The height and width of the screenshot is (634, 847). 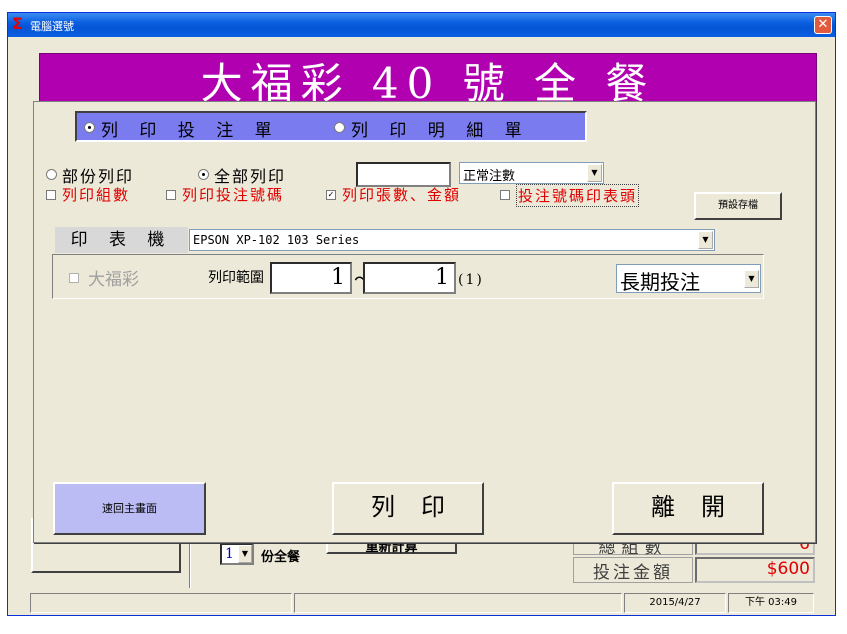 What do you see at coordinates (440, 128) in the screenshot?
I see `print-detail-label: 列 印 明 細 單` at bounding box center [440, 128].